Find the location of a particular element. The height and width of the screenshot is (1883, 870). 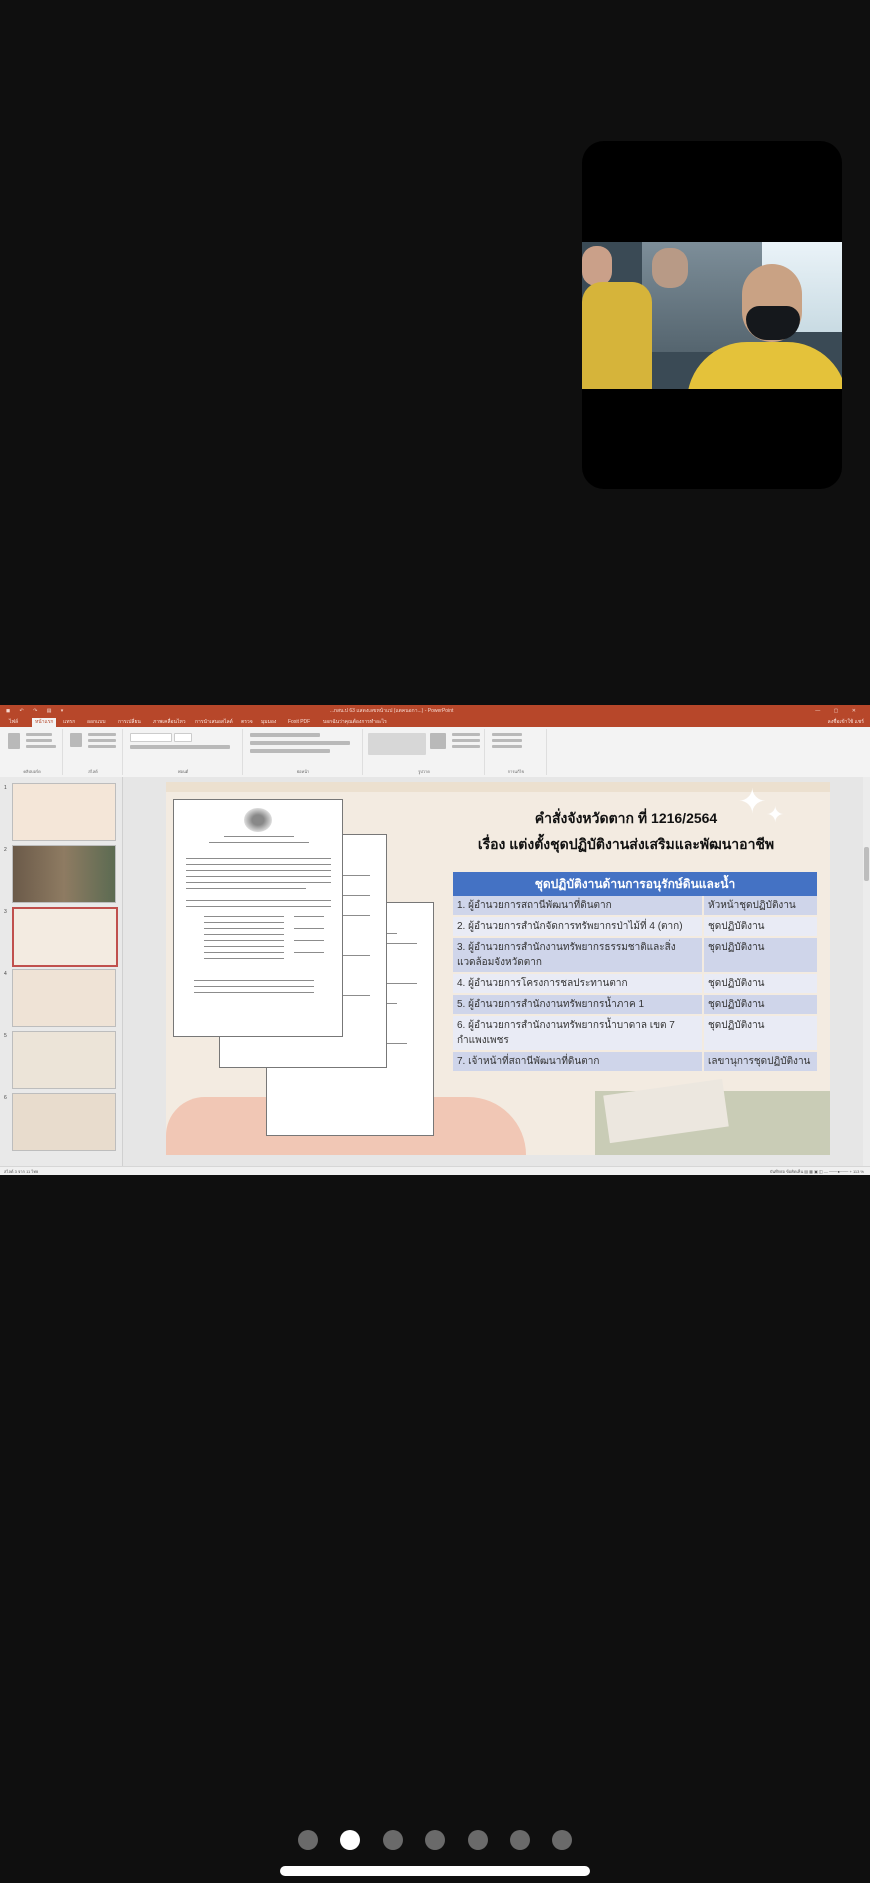

home-indicator is located at coordinates (435, 1871).